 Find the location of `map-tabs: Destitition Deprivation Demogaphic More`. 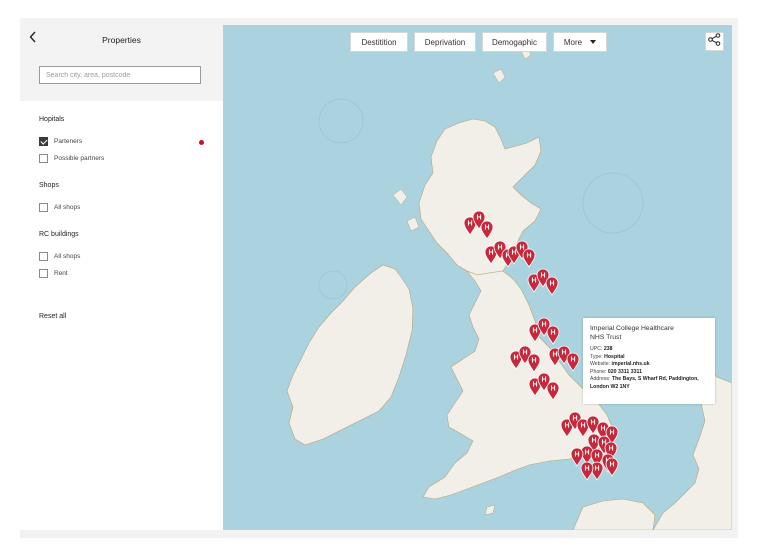

map-tabs: Destitition Deprivation Demogaphic More is located at coordinates (478, 42).